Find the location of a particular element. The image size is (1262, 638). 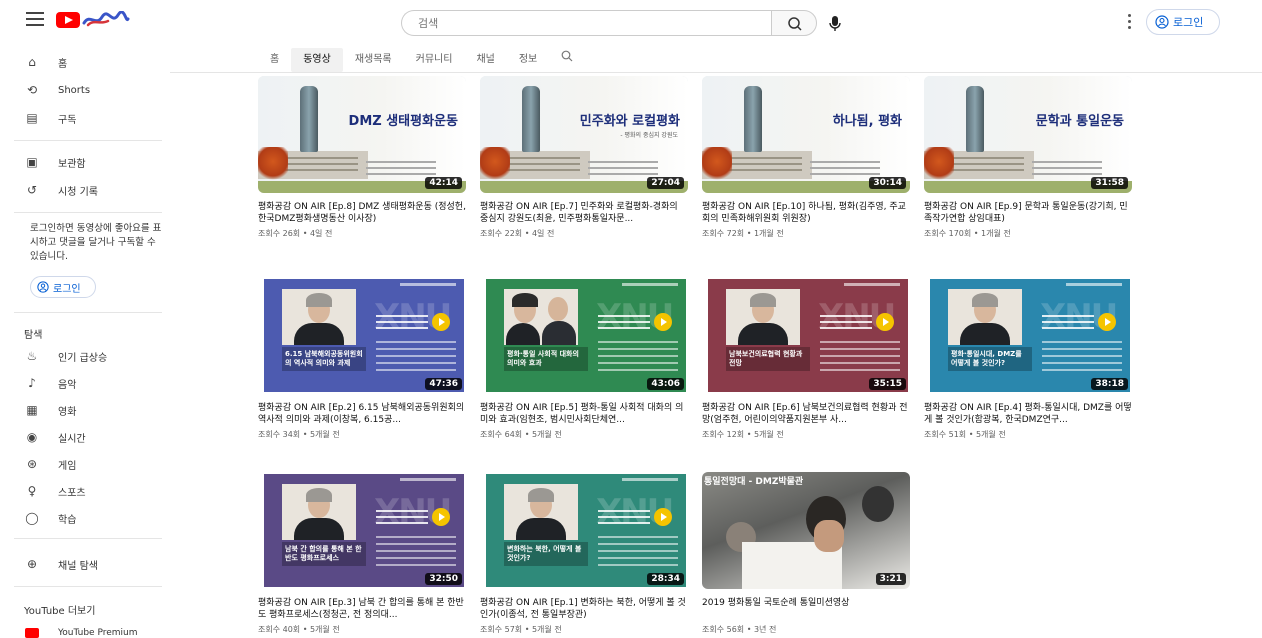

sidebar-item-shorts: ⟲ Shorts is located at coordinates (86, 90).